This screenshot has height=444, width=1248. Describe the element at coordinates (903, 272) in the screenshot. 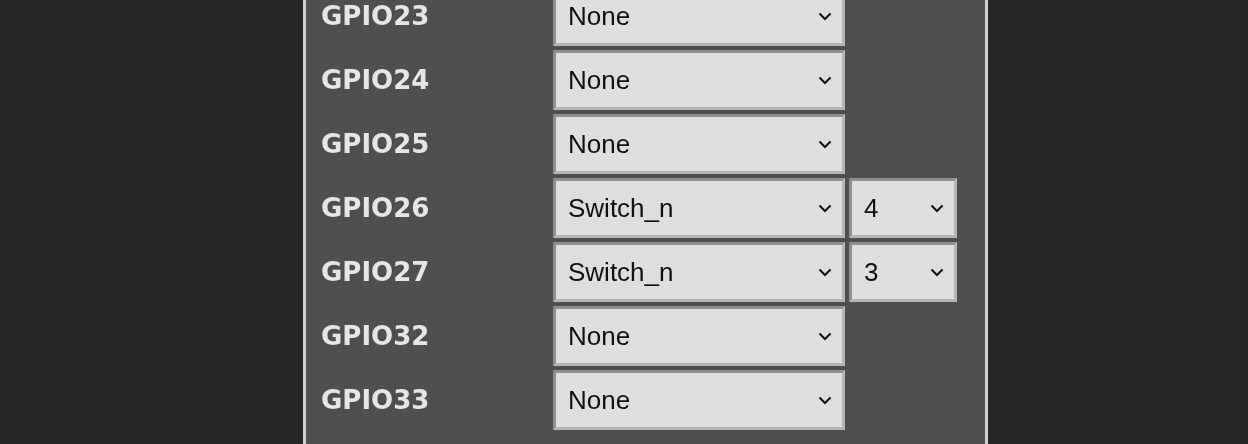

I see `index-dropdown: 3` at that location.